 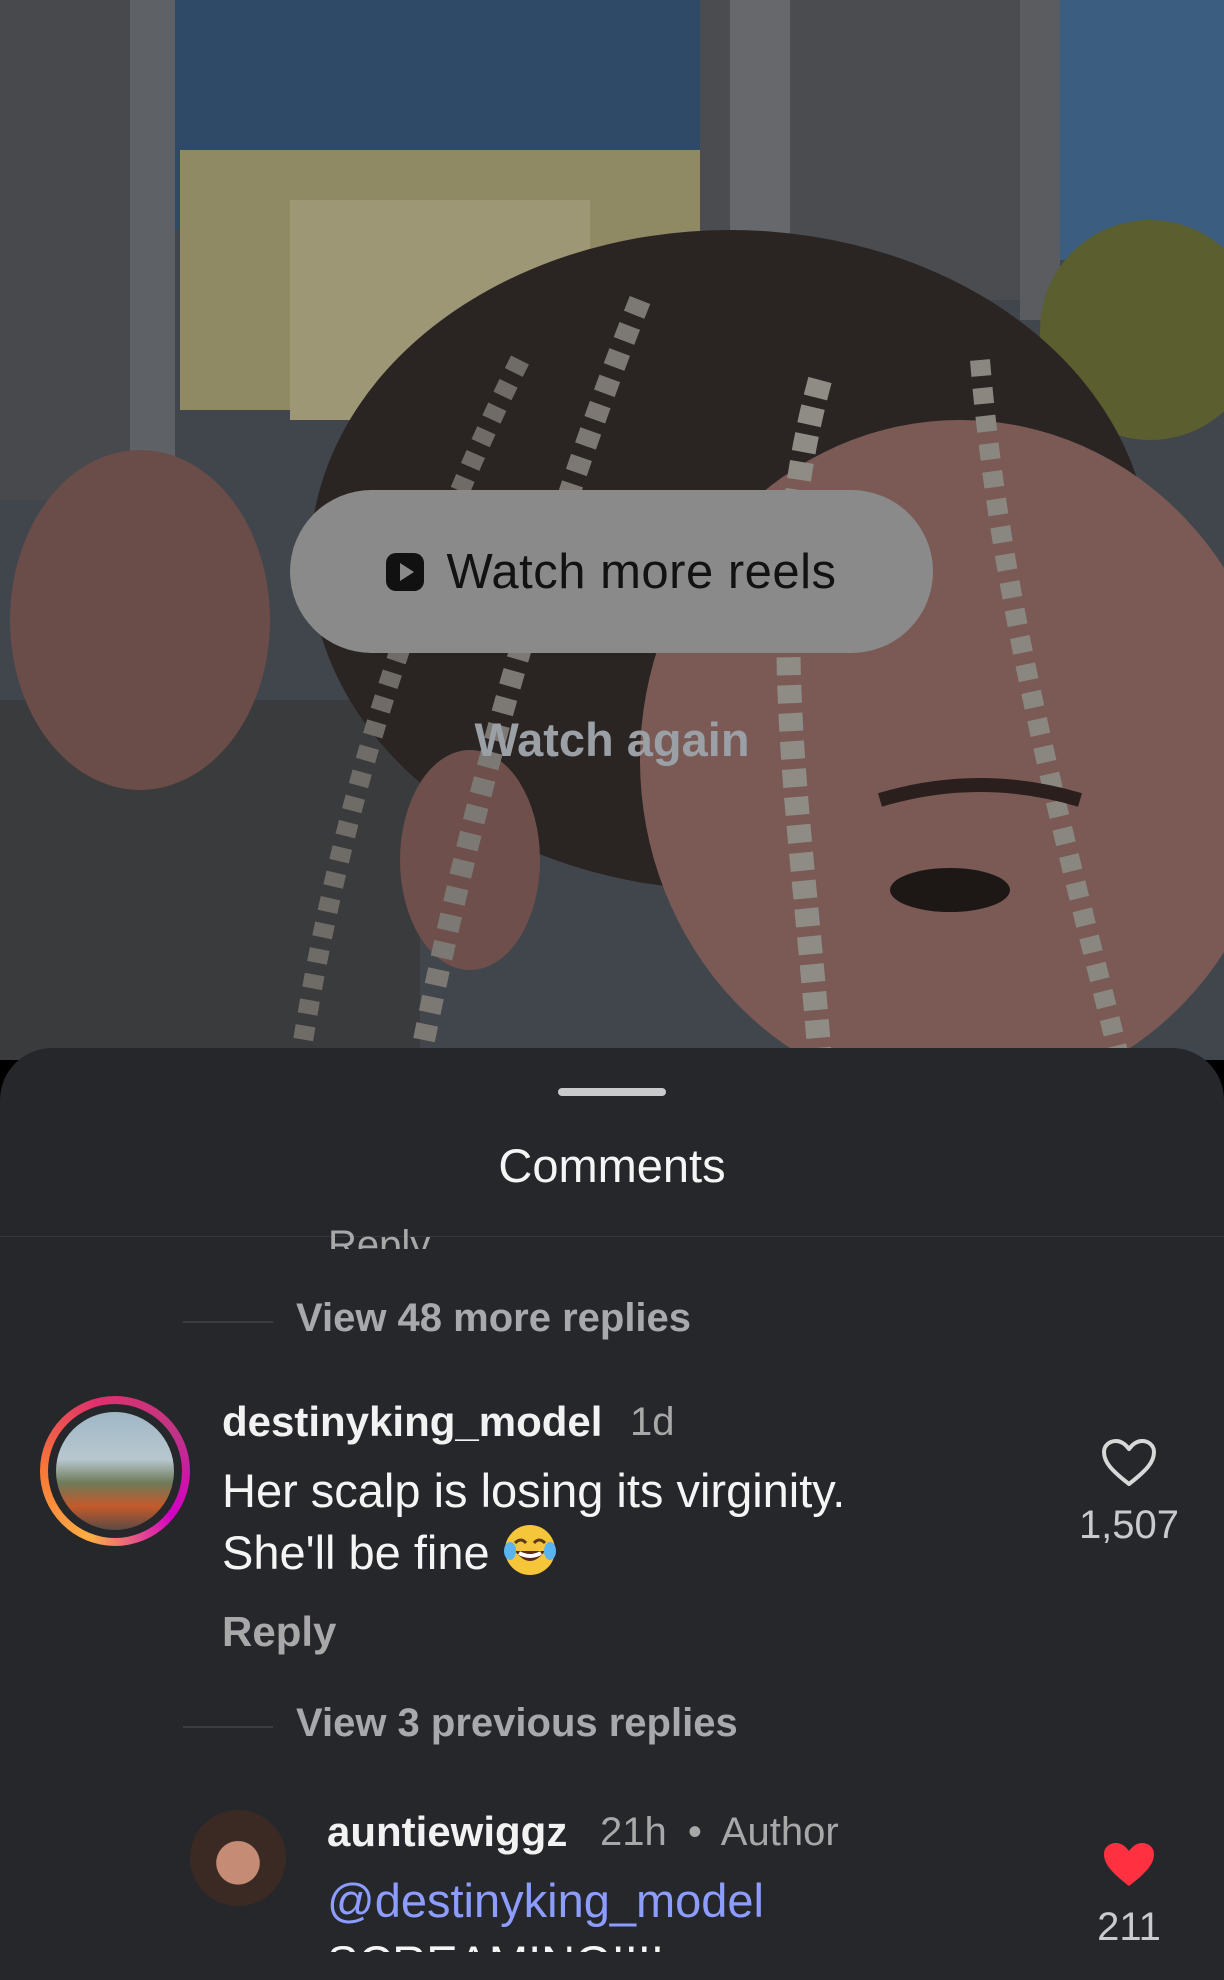 I want to click on comment-text-line2-wrap: She'll be fine, so click(x=389, y=1553).